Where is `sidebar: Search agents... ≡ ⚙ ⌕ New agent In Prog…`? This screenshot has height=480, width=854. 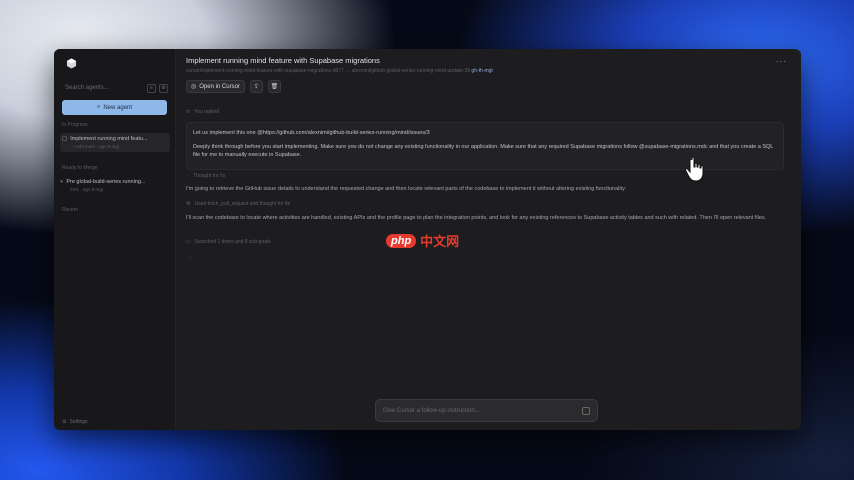 sidebar: Search agents... ≡ ⚙ ⌕ New agent In Prog… is located at coordinates (115, 239).